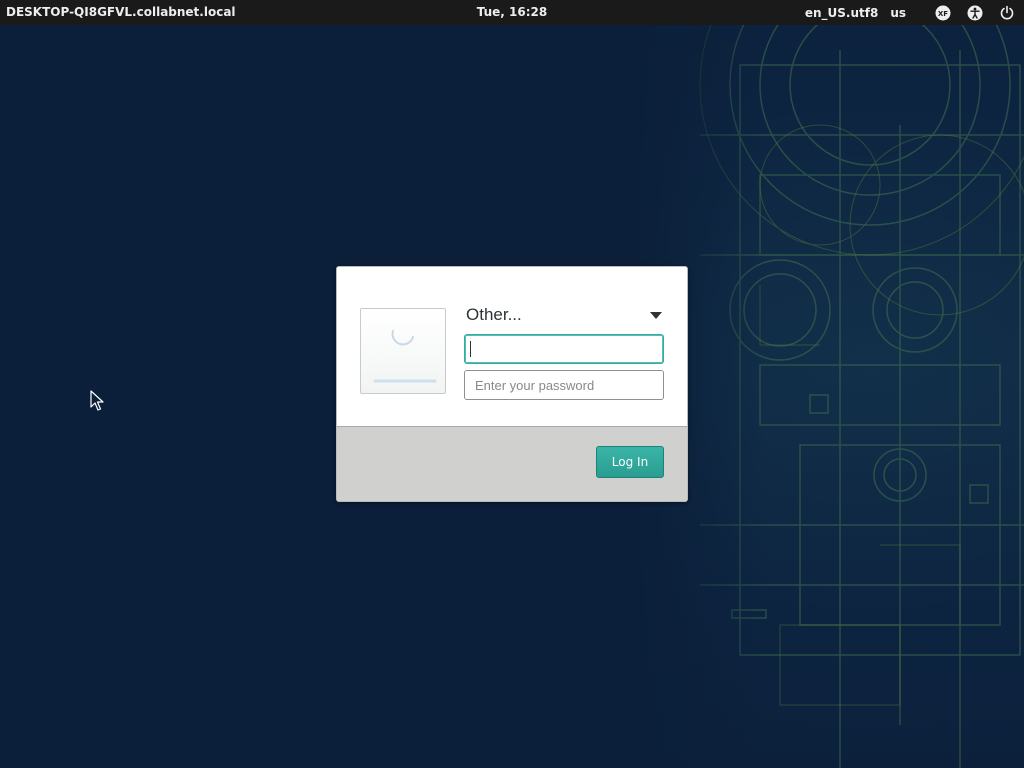 This screenshot has width=1024, height=768. Describe the element at coordinates (564, 385) in the screenshot. I see `password-input` at that location.